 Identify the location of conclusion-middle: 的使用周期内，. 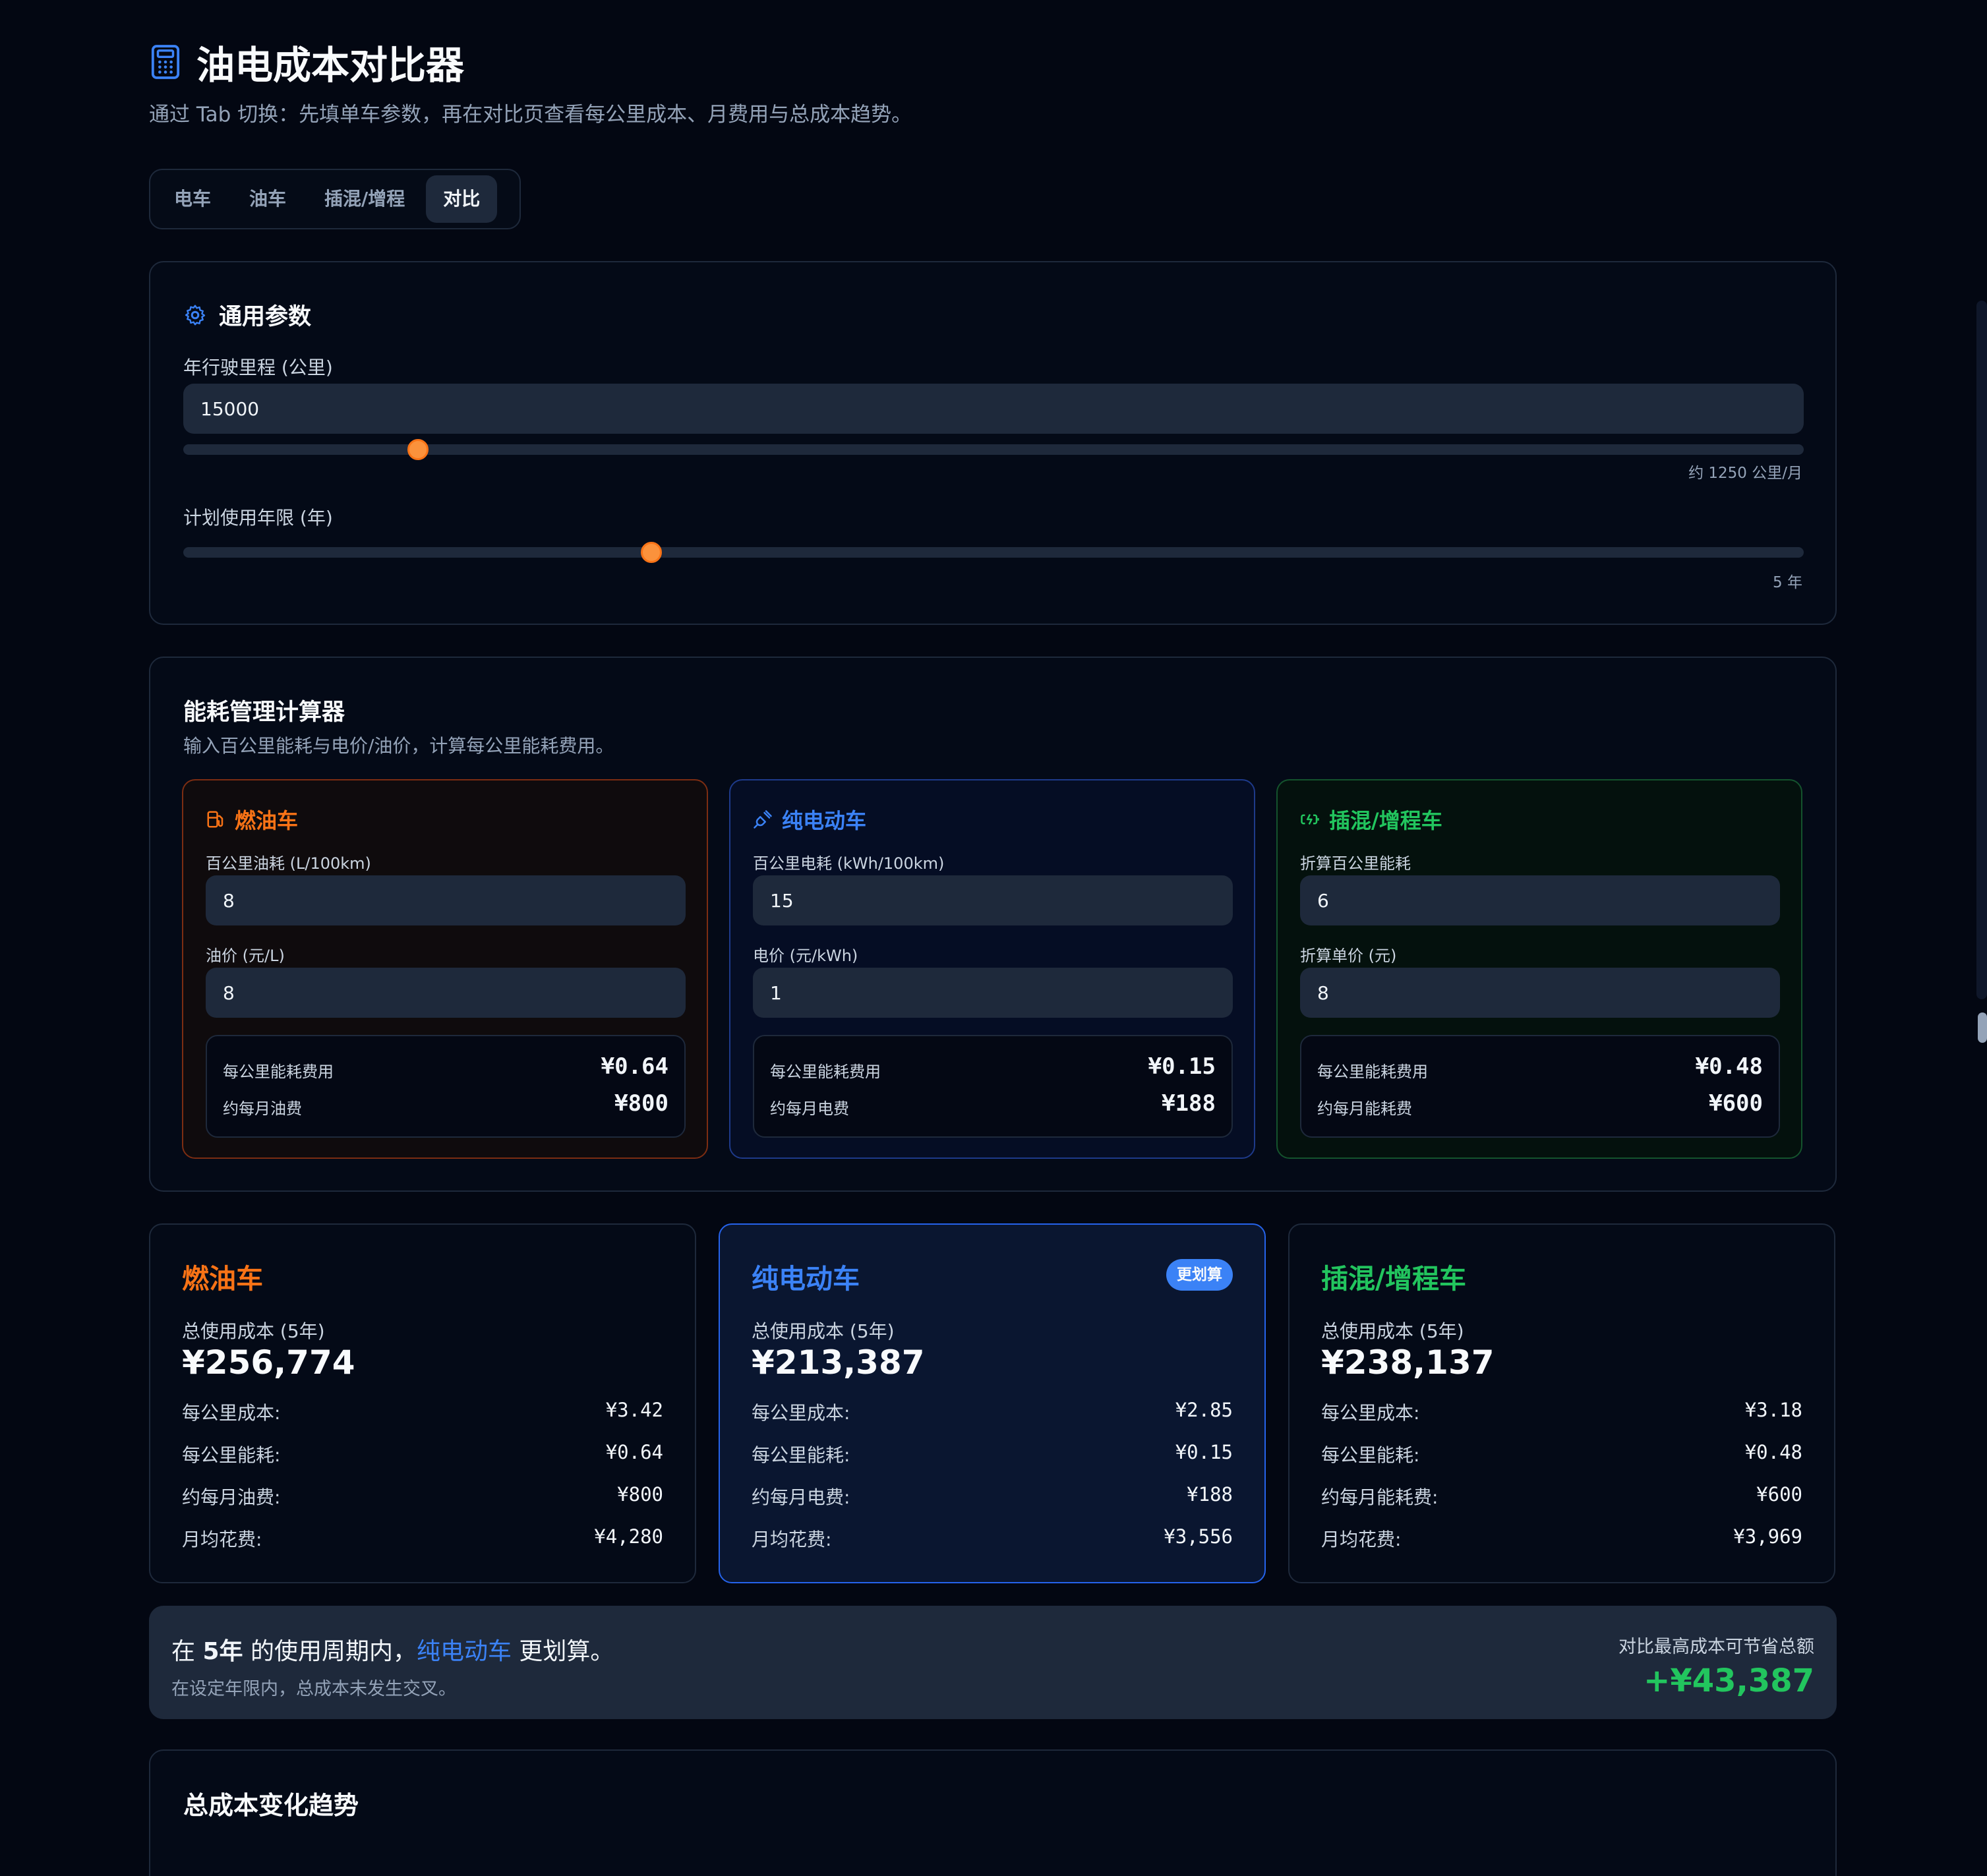
(330, 1651).